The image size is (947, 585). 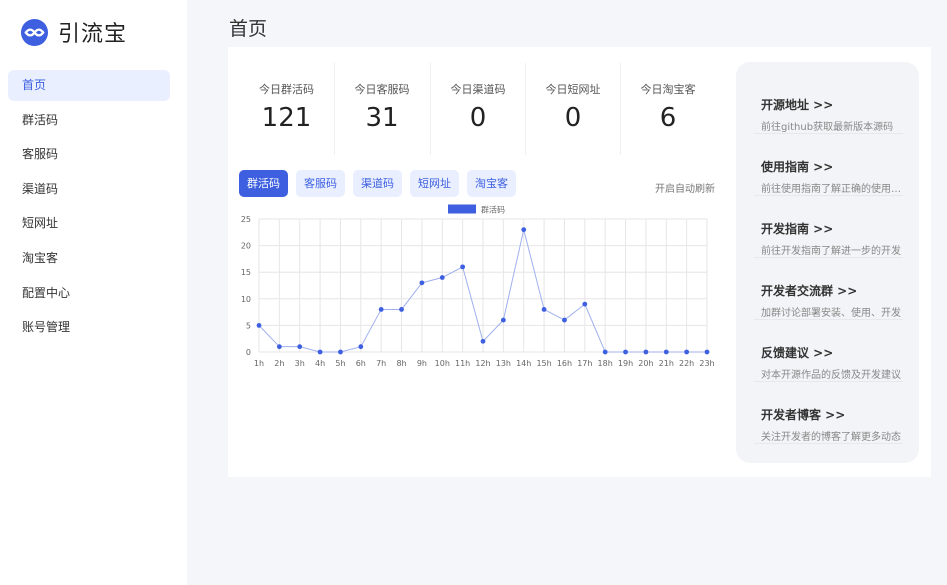 I want to click on auto-refresh-toggle: 开启自动刷新, so click(x=685, y=187).